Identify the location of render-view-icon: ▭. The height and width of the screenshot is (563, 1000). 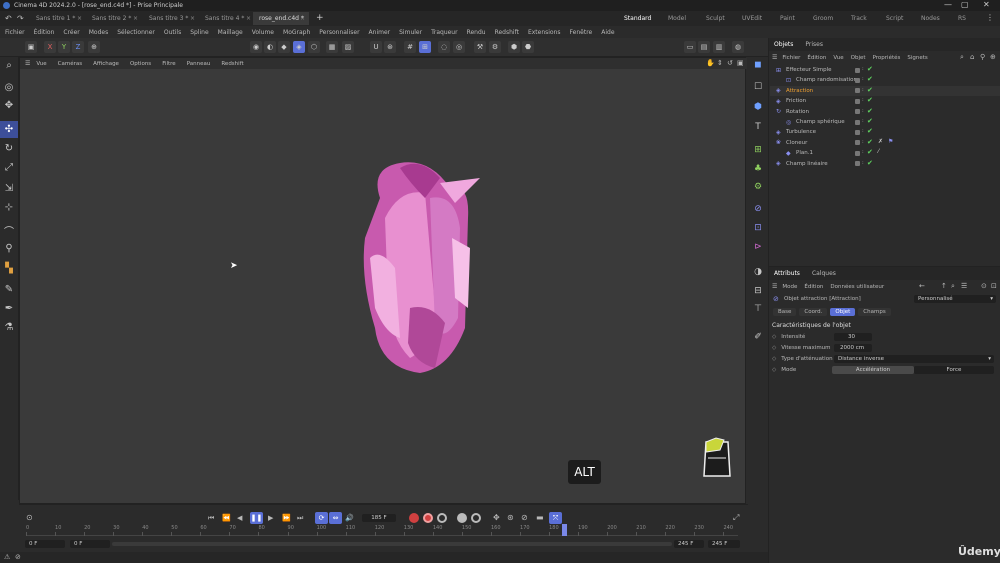
(690, 47).